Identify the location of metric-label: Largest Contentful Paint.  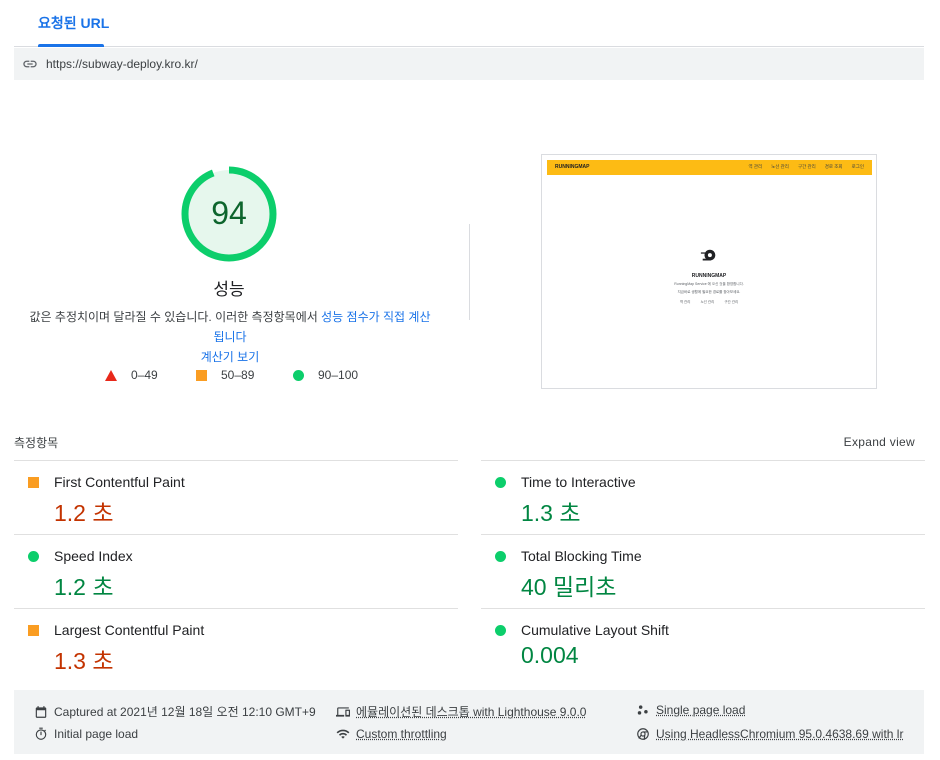
(129, 630).